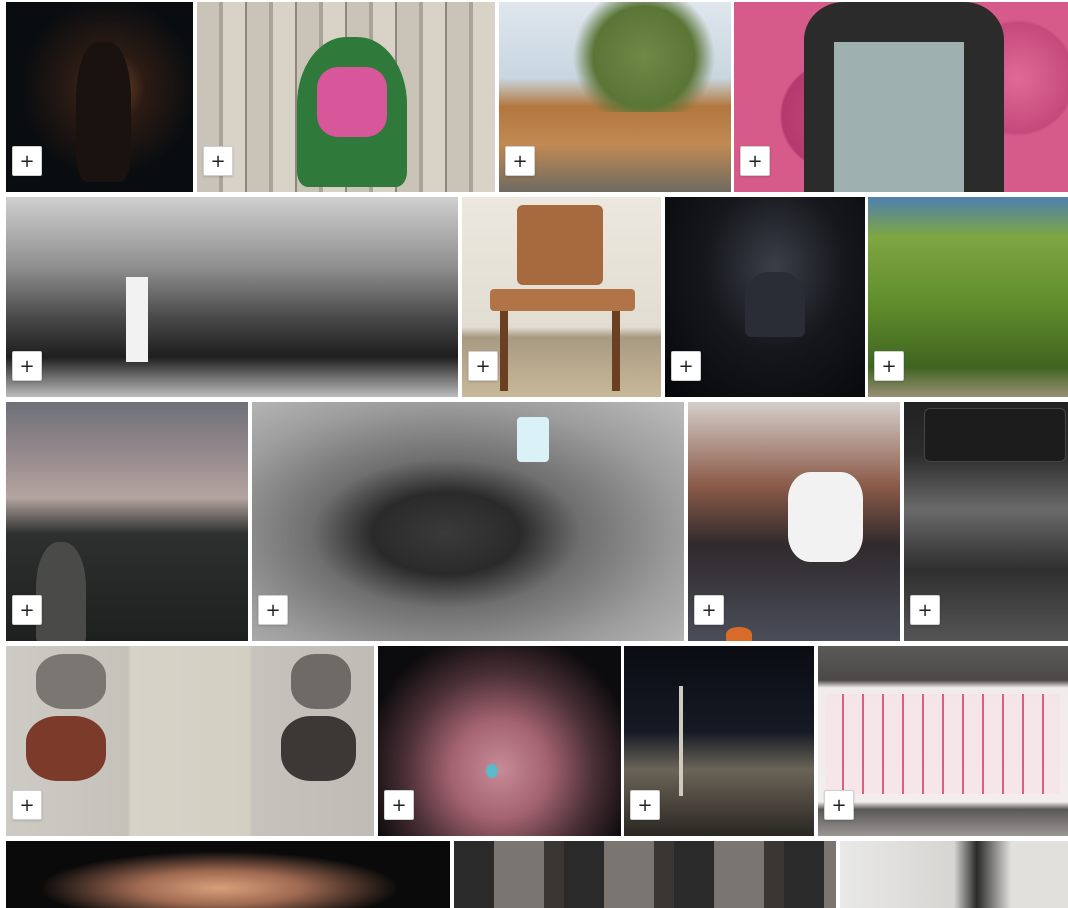 The height and width of the screenshot is (908, 1068). Describe the element at coordinates (968, 297) in the screenshot. I see `gallery-tile-8: +` at that location.